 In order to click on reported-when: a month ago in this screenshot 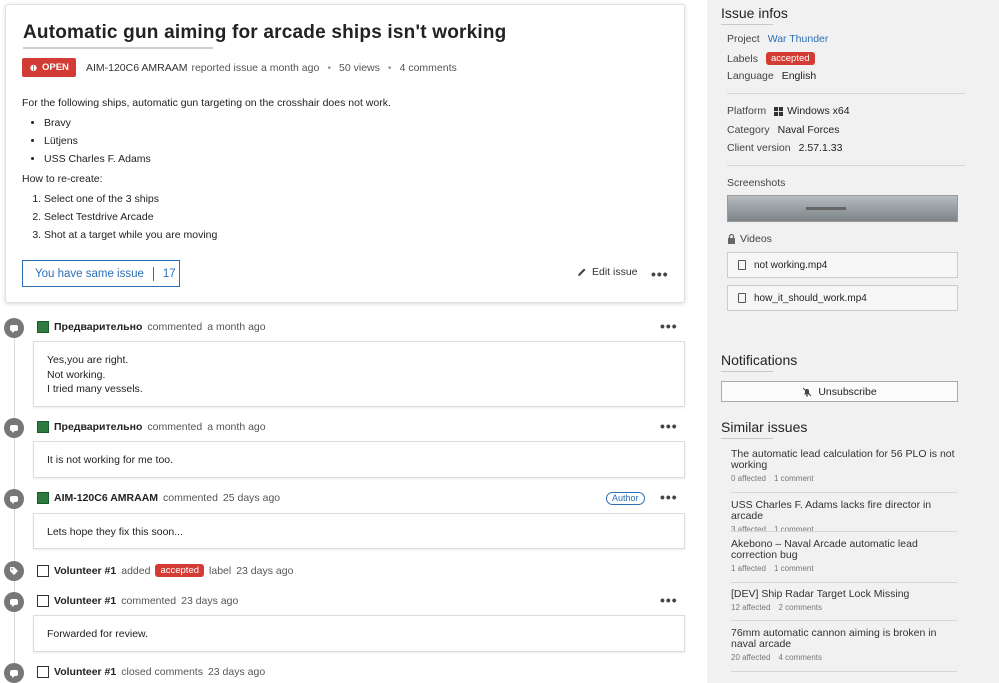, I will do `click(290, 67)`.